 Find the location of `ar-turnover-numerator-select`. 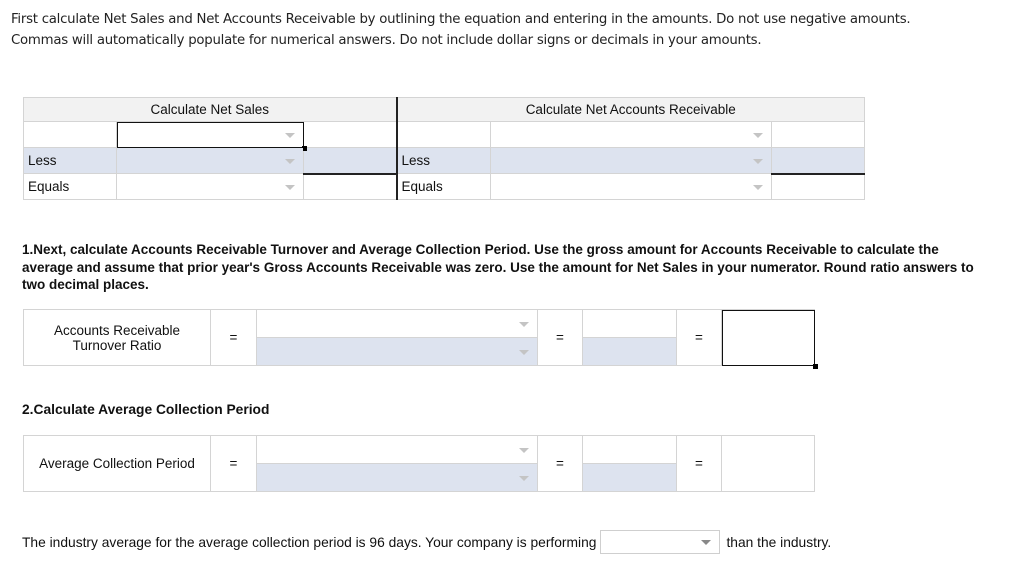

ar-turnover-numerator-select is located at coordinates (397, 323).